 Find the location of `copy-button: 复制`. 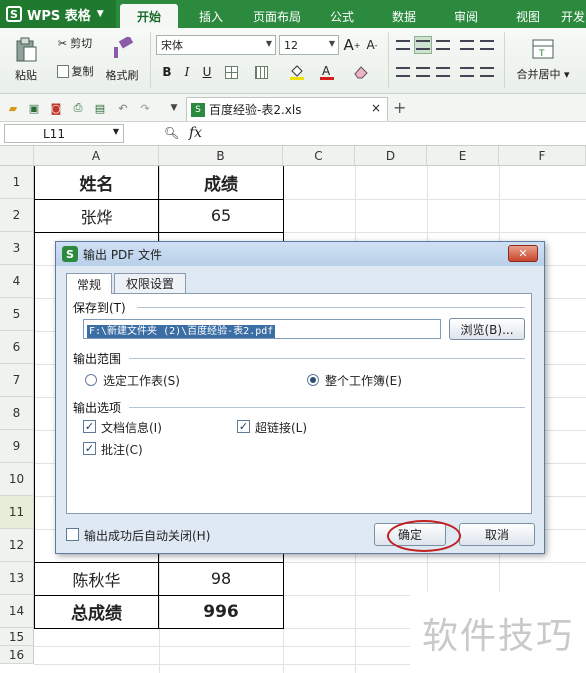

copy-button: 复制 is located at coordinates (75, 71).